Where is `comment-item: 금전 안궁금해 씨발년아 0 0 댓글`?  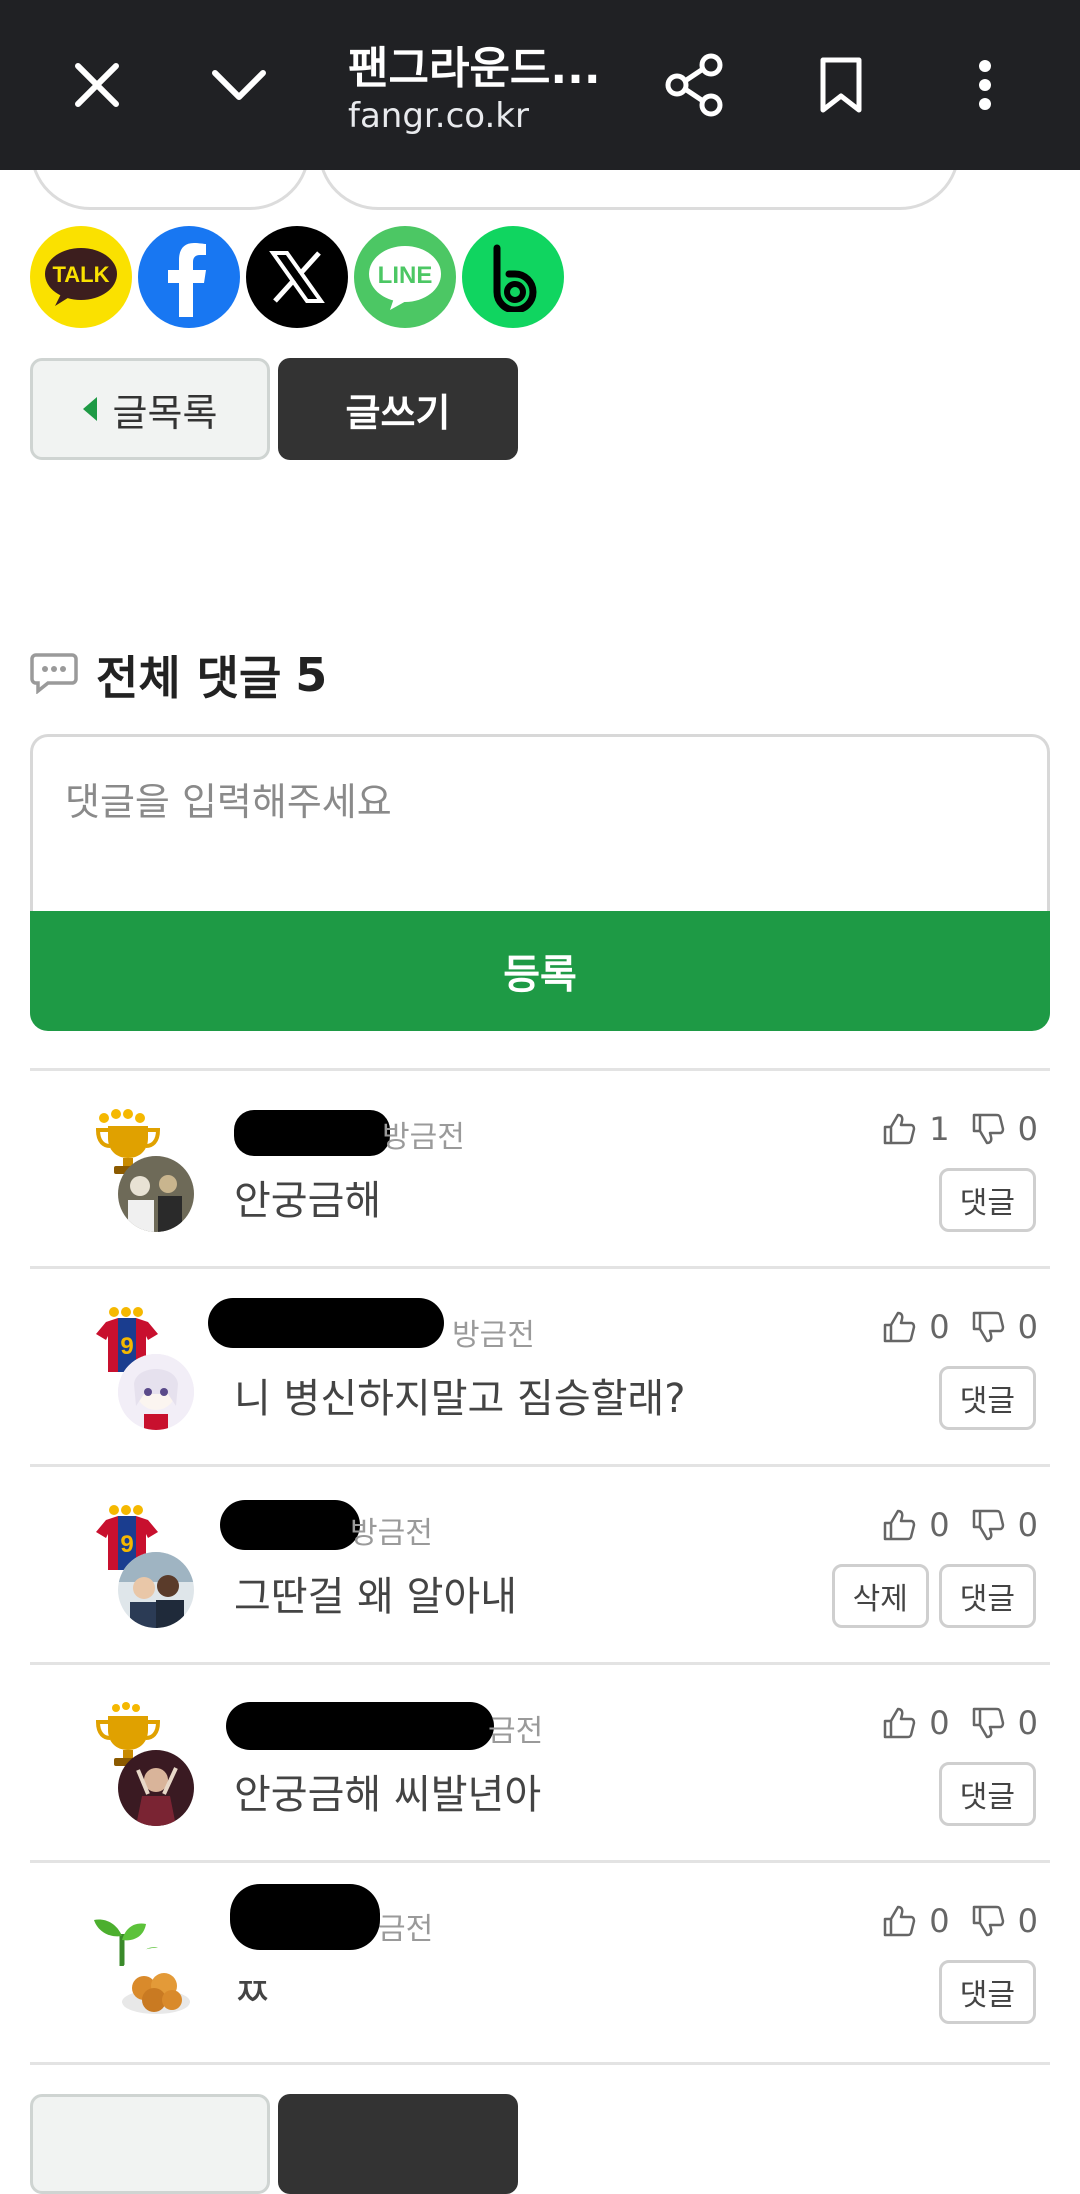
comment-item: 금전 안궁금해 씨발년아 0 0 댓글 is located at coordinates (540, 1764).